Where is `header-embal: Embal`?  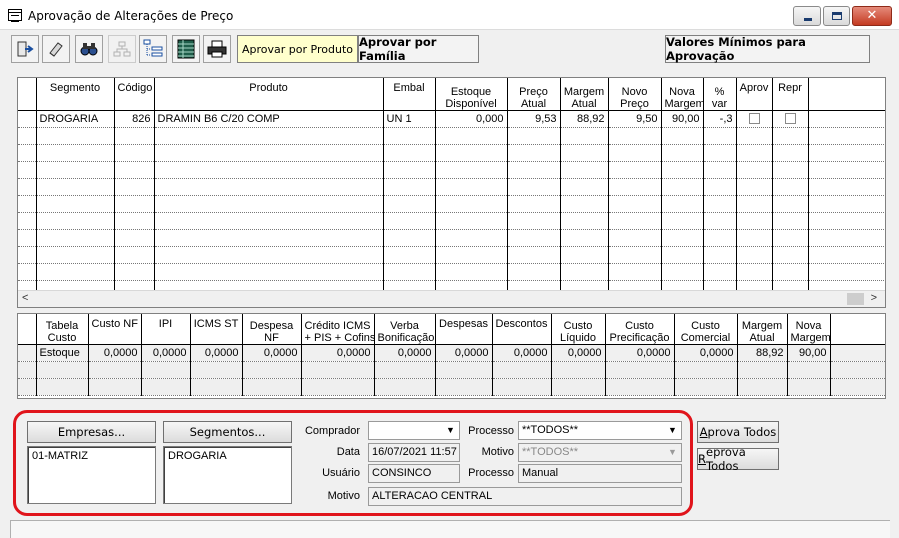 header-embal: Embal is located at coordinates (409, 94).